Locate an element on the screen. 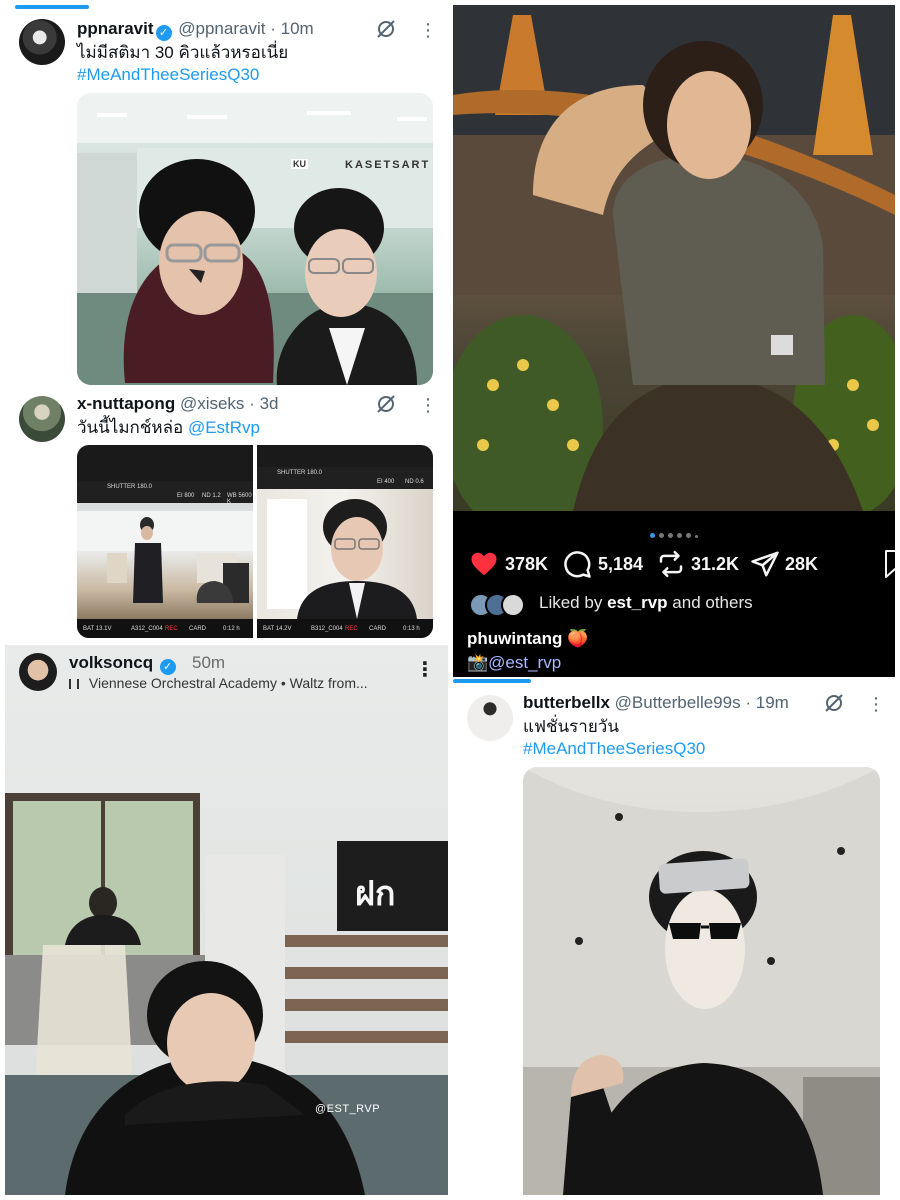  peach-emoji: 🍑 is located at coordinates (578, 638).